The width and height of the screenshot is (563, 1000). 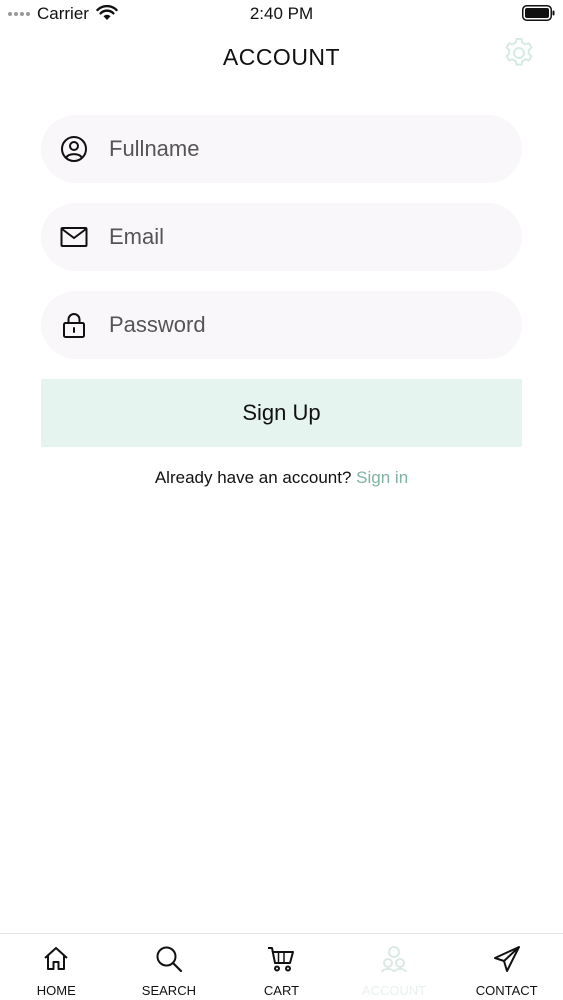 What do you see at coordinates (56, 958) in the screenshot?
I see `home-icon` at bounding box center [56, 958].